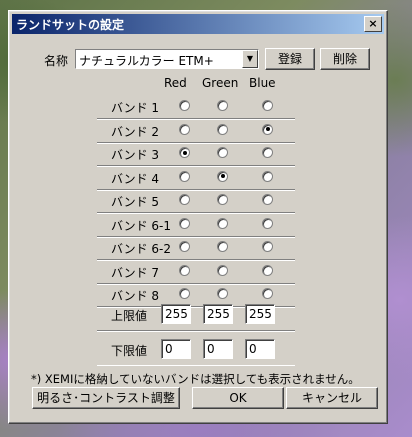  Describe the element at coordinates (290, 59) in the screenshot. I see `register-button: 登録` at that location.